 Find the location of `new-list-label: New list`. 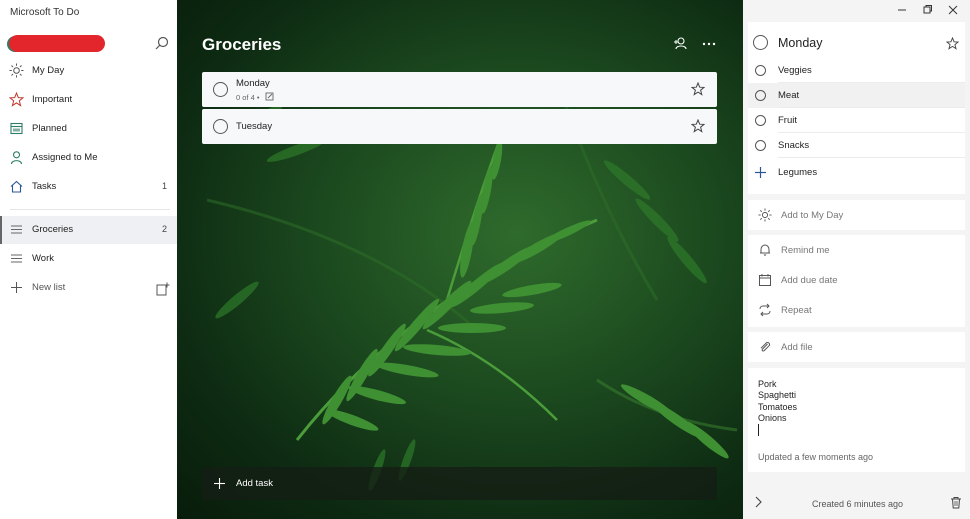

new-list-label: New list is located at coordinates (49, 287).